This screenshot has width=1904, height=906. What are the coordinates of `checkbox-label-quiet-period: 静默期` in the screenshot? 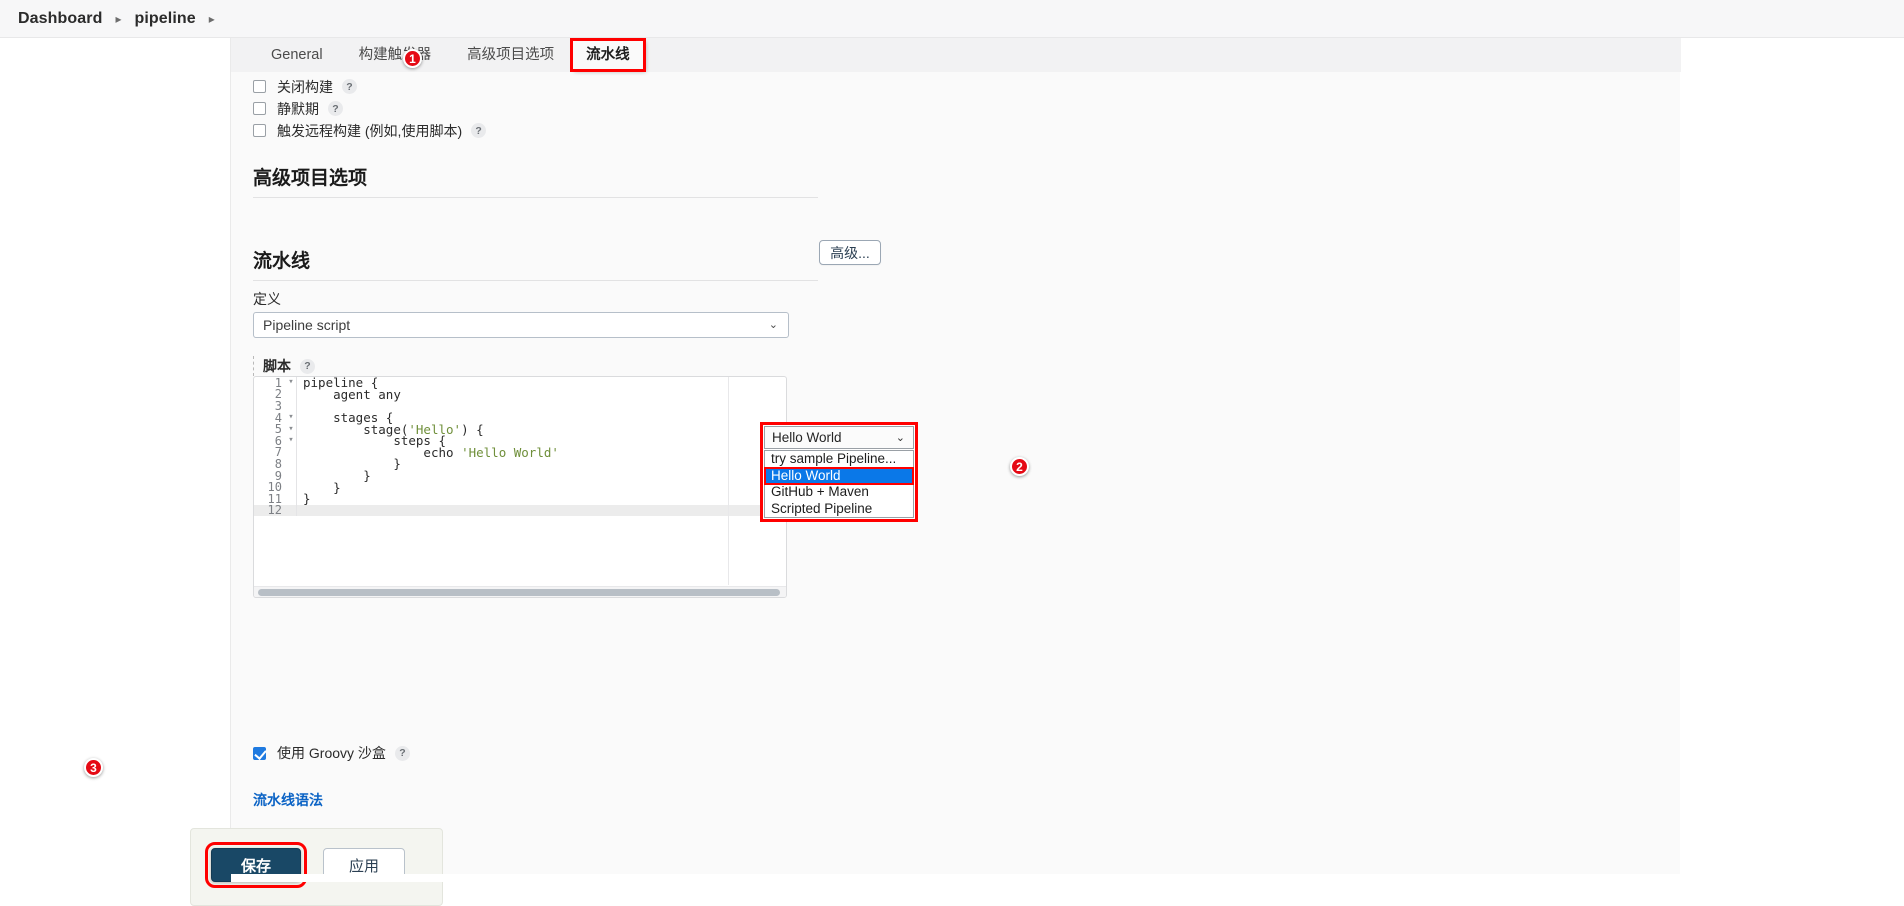 It's located at (298, 108).